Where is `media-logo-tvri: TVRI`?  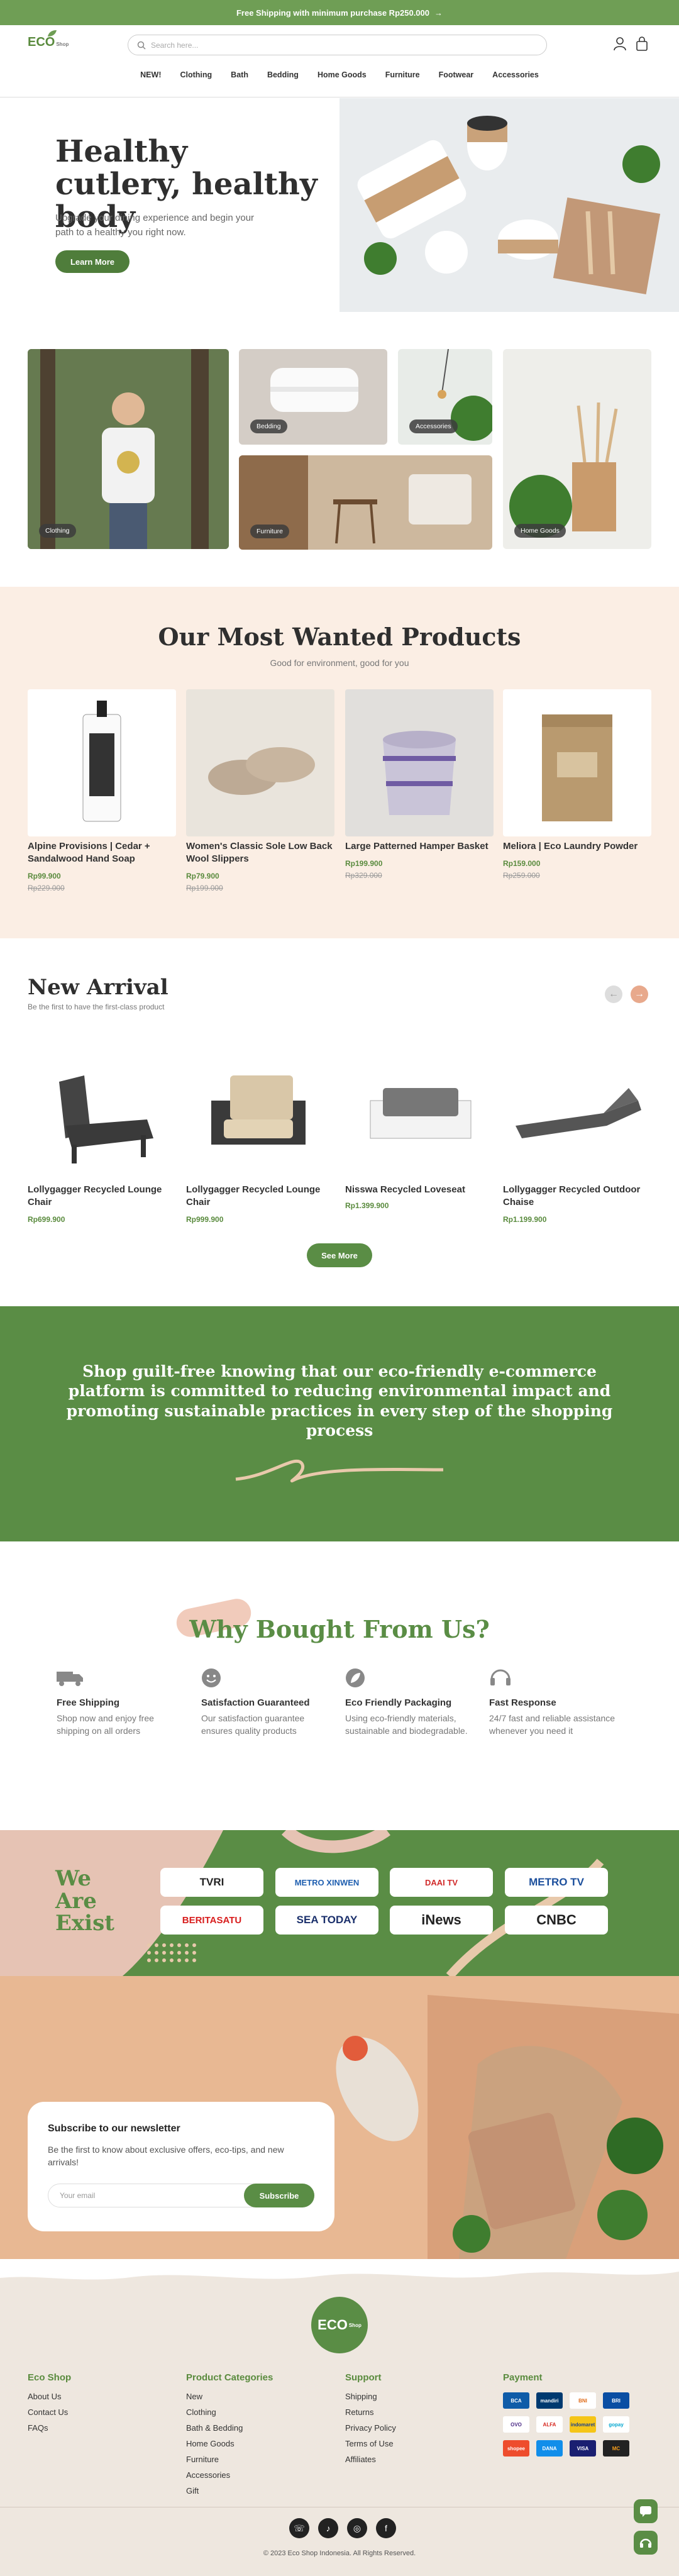 media-logo-tvri: TVRI is located at coordinates (211, 1882).